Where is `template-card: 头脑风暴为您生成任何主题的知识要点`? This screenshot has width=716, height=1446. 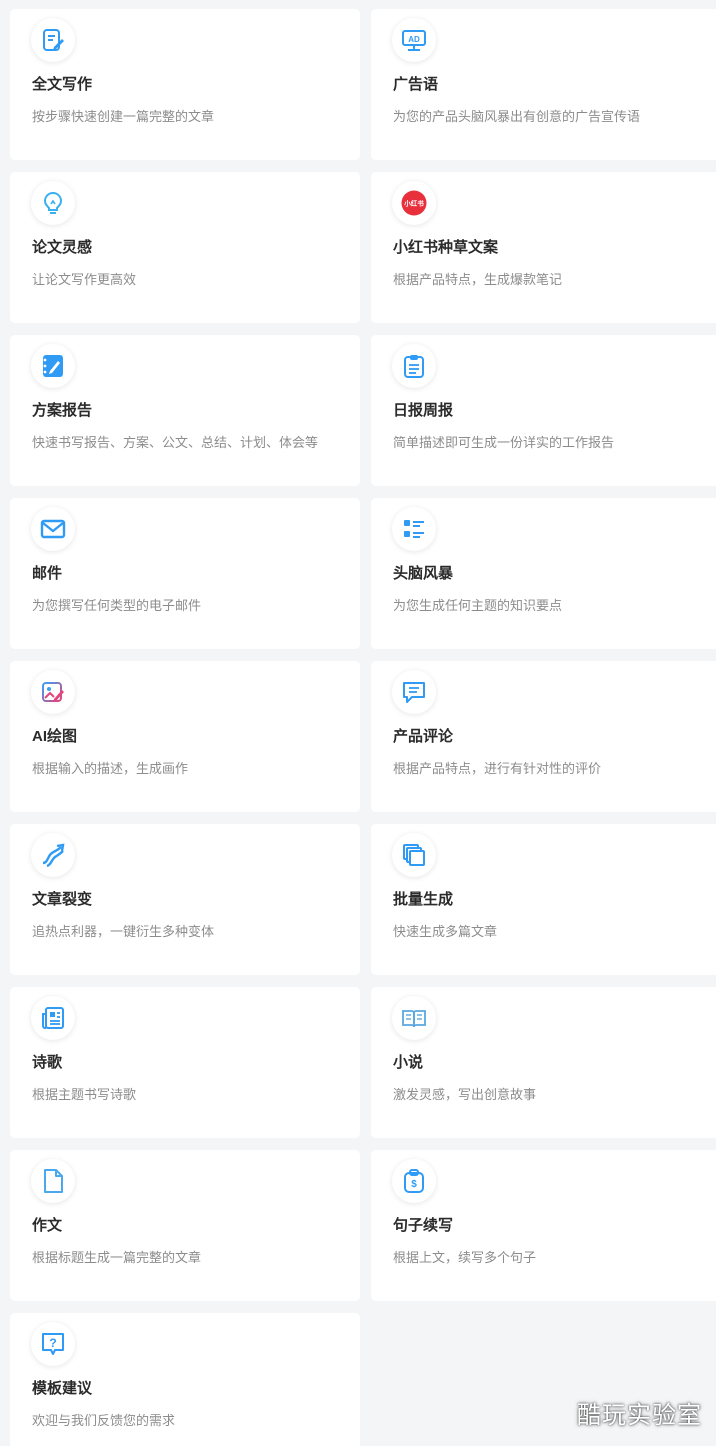 template-card: 头脑风暴为您生成任何主题的知识要点 is located at coordinates (543, 573).